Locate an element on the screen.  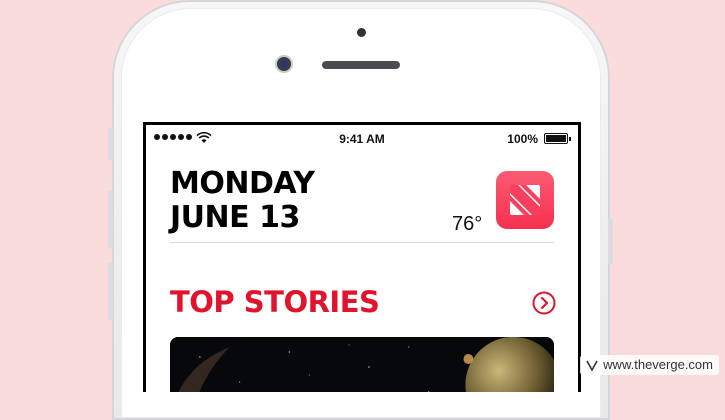
earpiece-speaker is located at coordinates (361, 65).